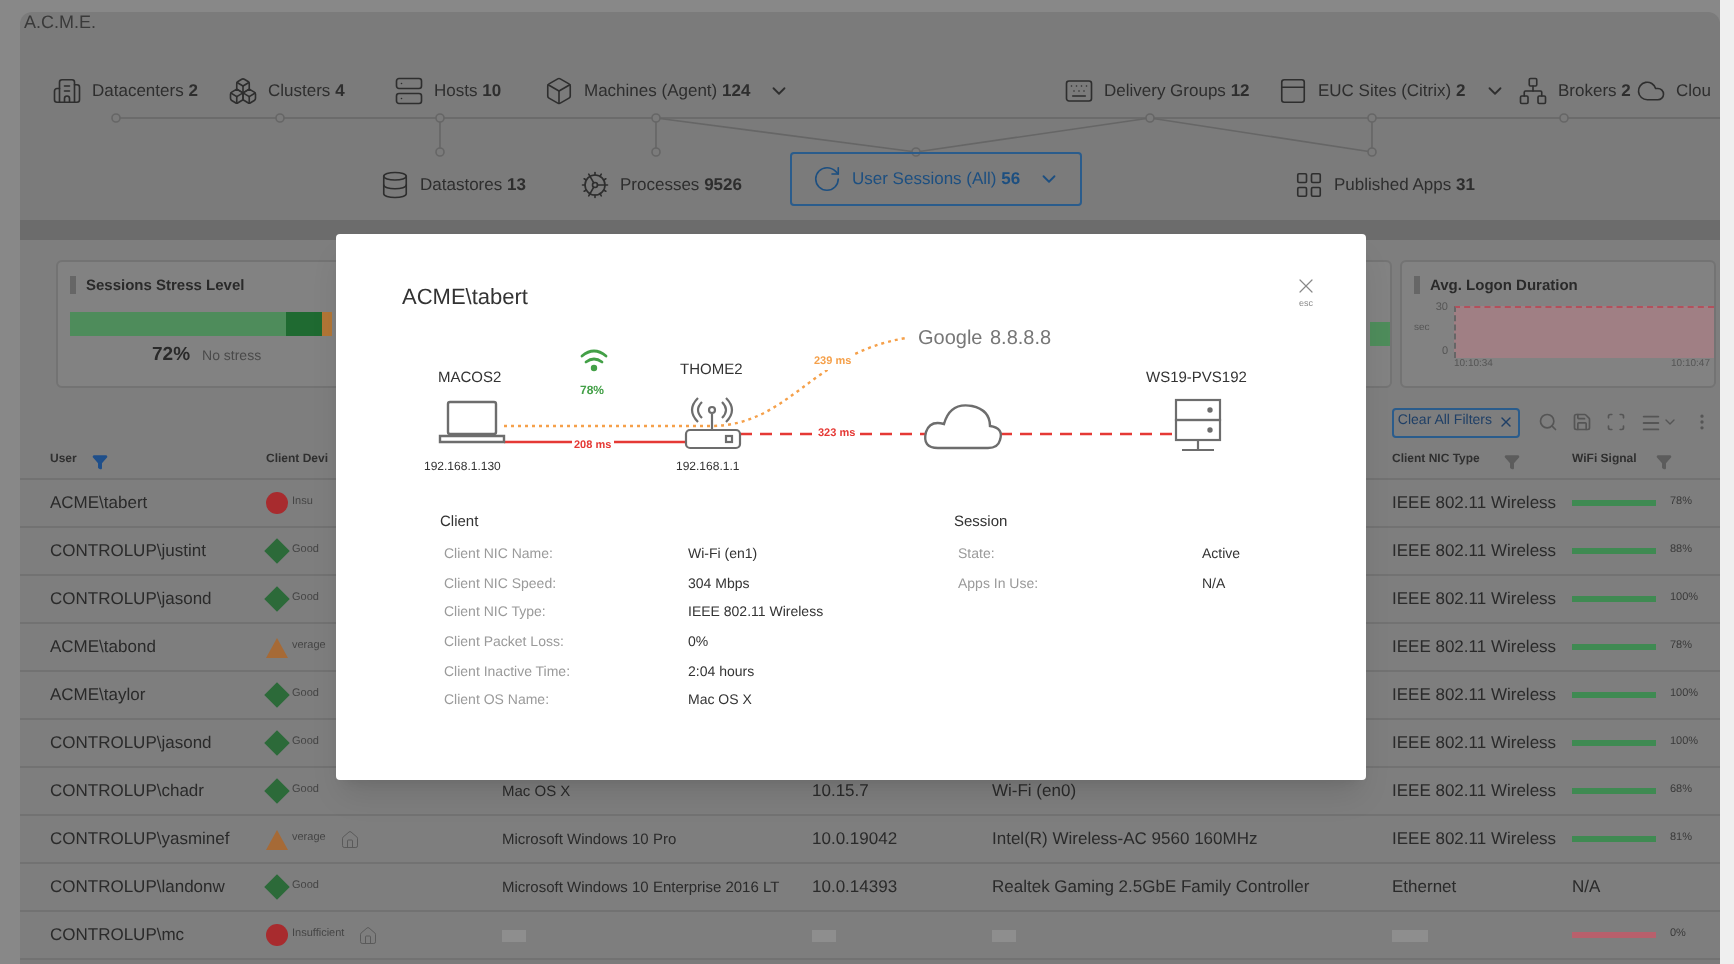 This screenshot has height=964, width=1734. What do you see at coordinates (140, 838) in the screenshot?
I see `user-cell: CONTROLUP\yasminef` at bounding box center [140, 838].